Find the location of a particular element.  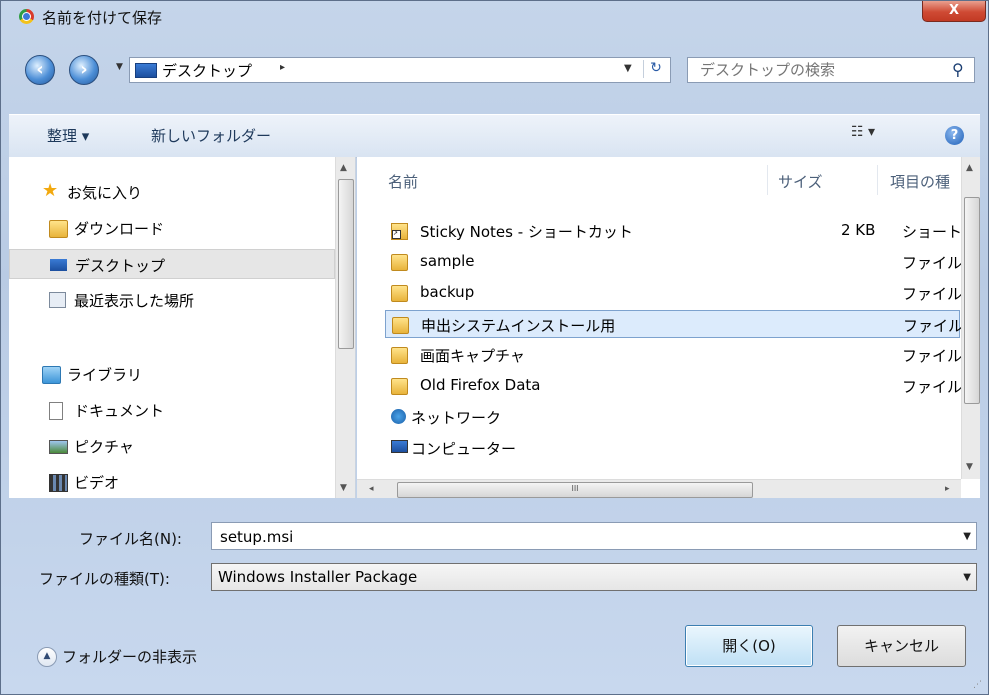

filetype-label: ファイルの種類(T): is located at coordinates (104, 579).